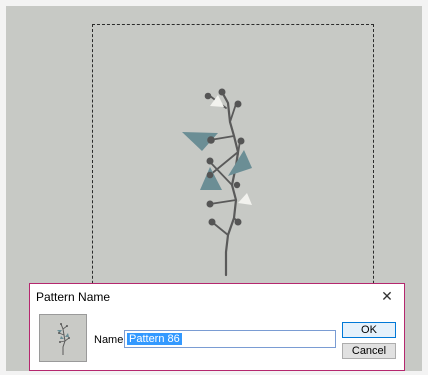 The height and width of the screenshot is (375, 428). I want to click on thumbnail-sprig-icon, so click(63, 339).